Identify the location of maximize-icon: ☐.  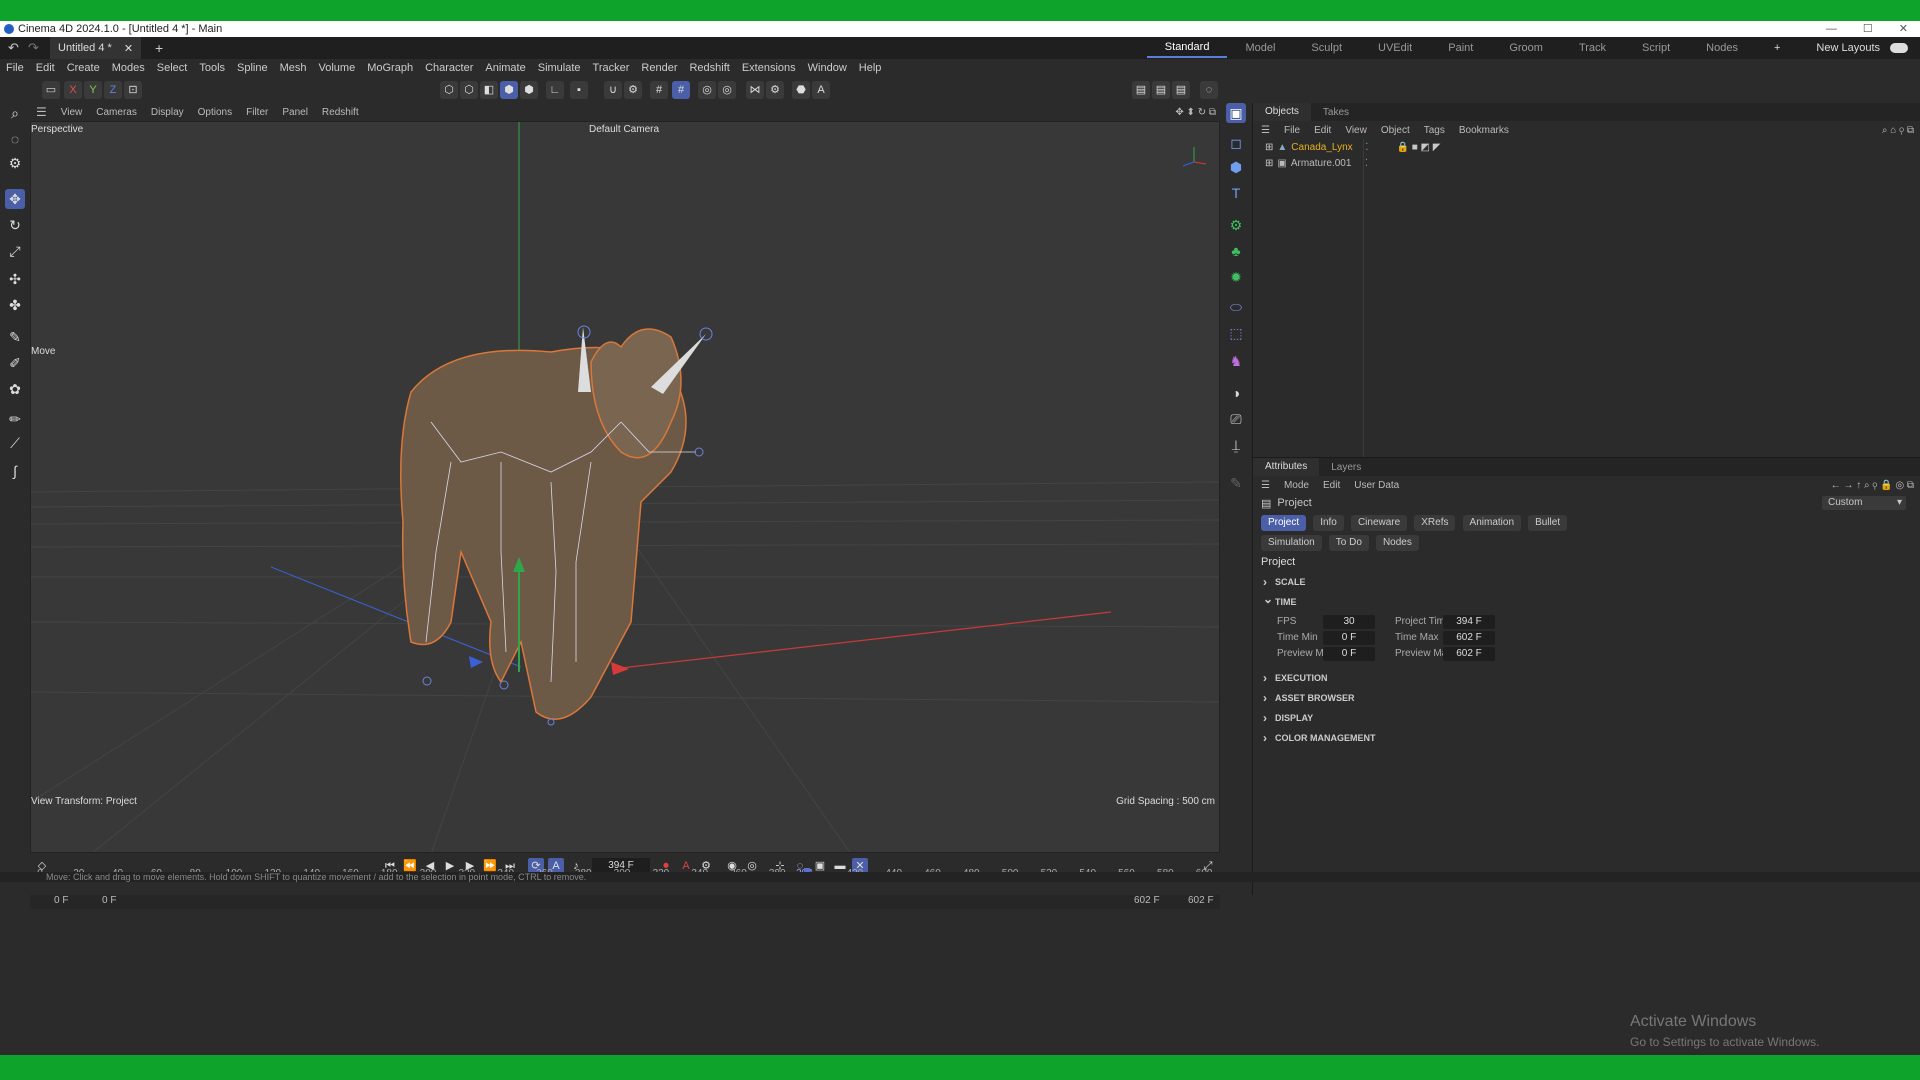
(1868, 29).